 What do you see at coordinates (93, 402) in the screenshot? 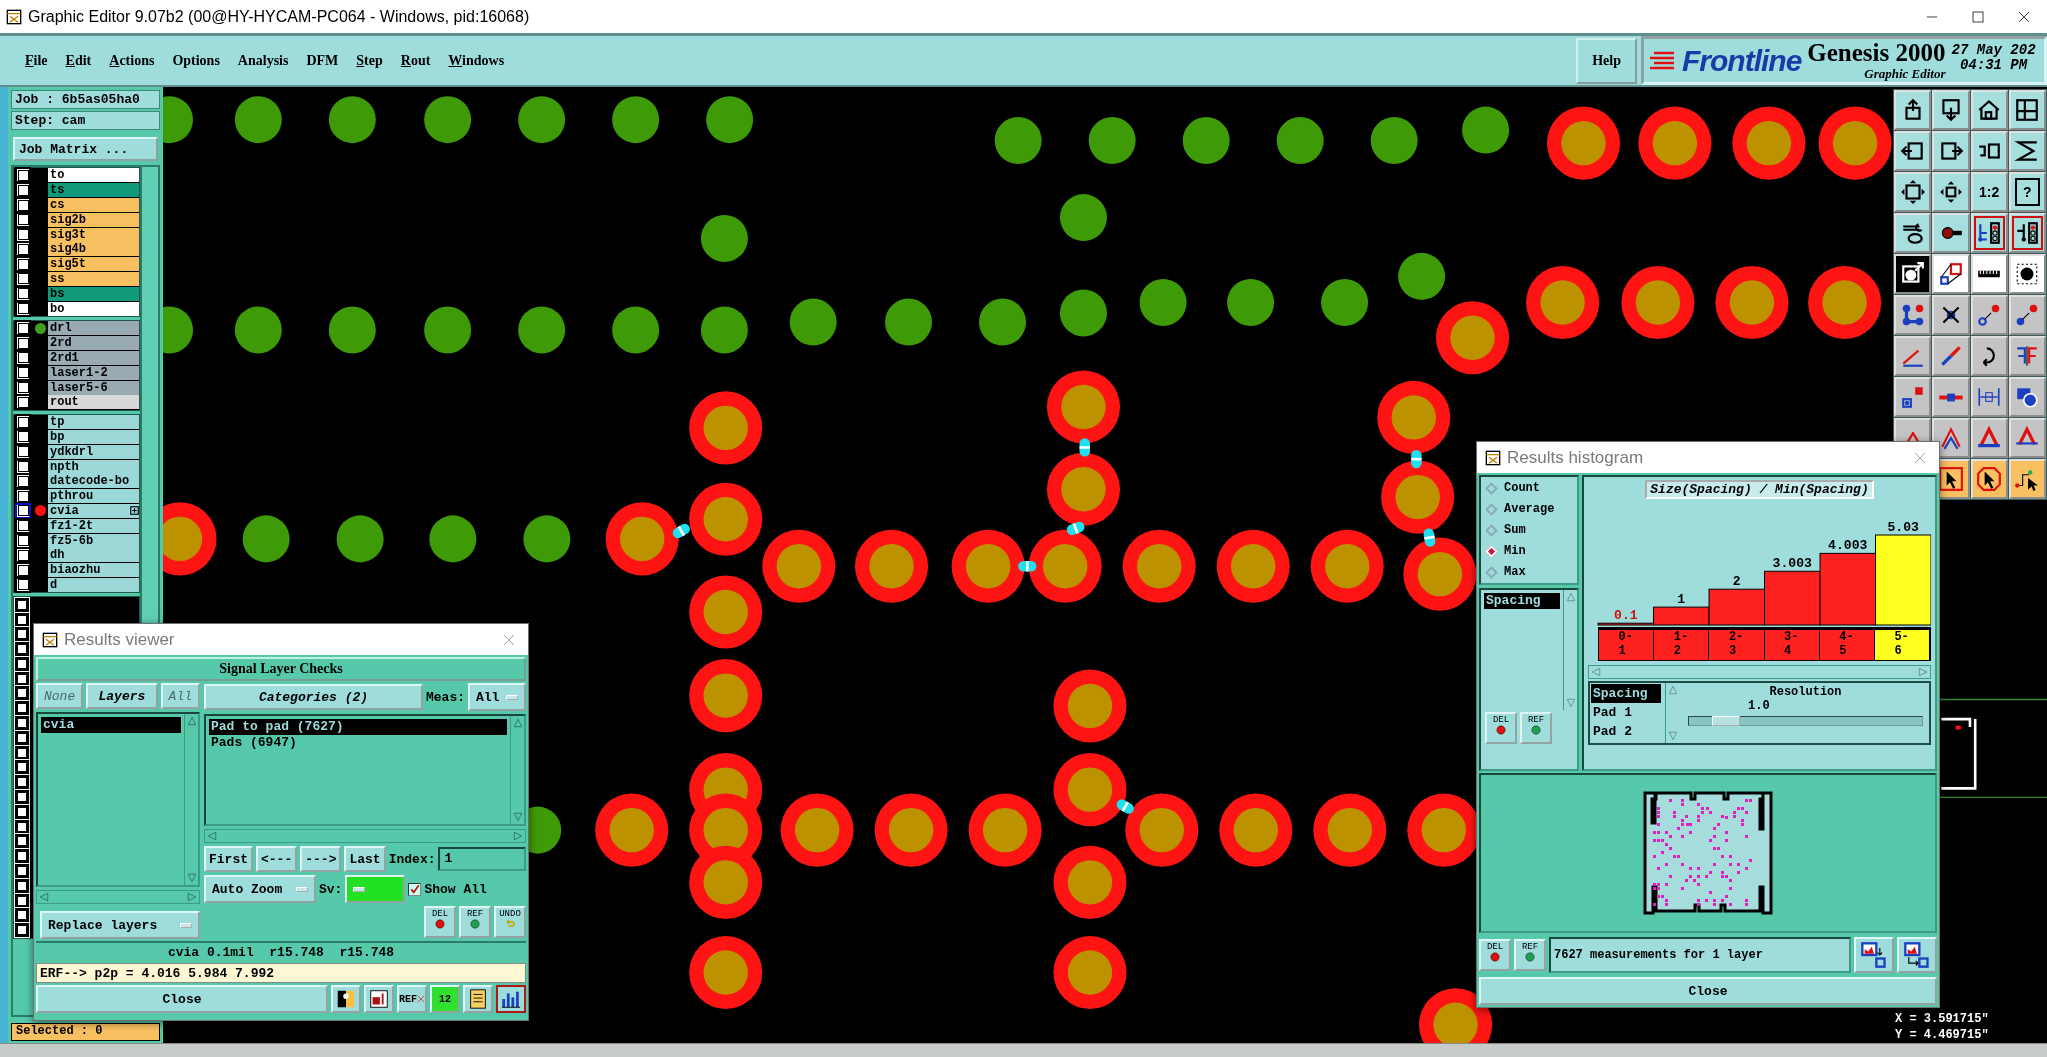
I see `layer-name: rout` at bounding box center [93, 402].